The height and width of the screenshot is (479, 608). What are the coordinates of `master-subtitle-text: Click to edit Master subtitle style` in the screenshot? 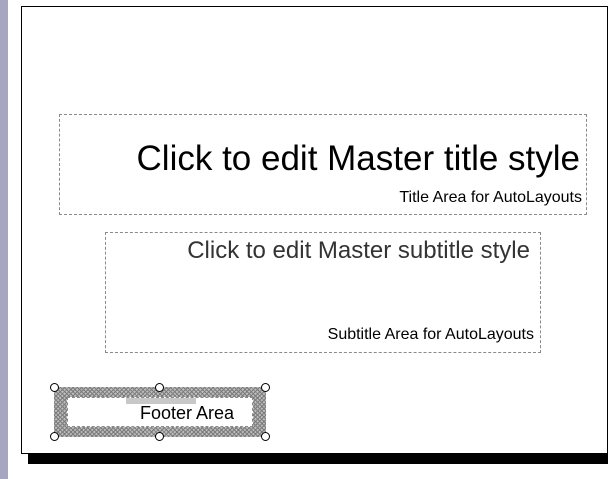 It's located at (358, 251).